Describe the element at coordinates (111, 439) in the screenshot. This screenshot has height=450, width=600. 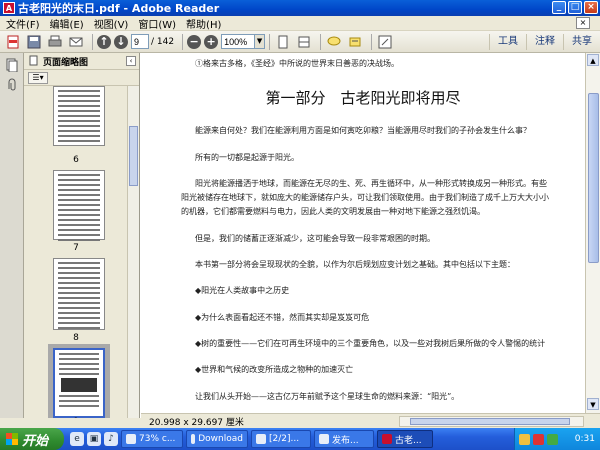
I see `media-icon: ♪` at that location.